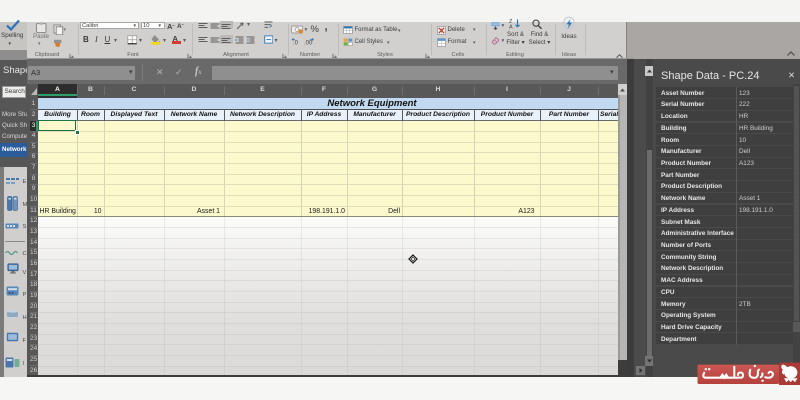  I want to click on svg-text: .0, so click(296, 43).